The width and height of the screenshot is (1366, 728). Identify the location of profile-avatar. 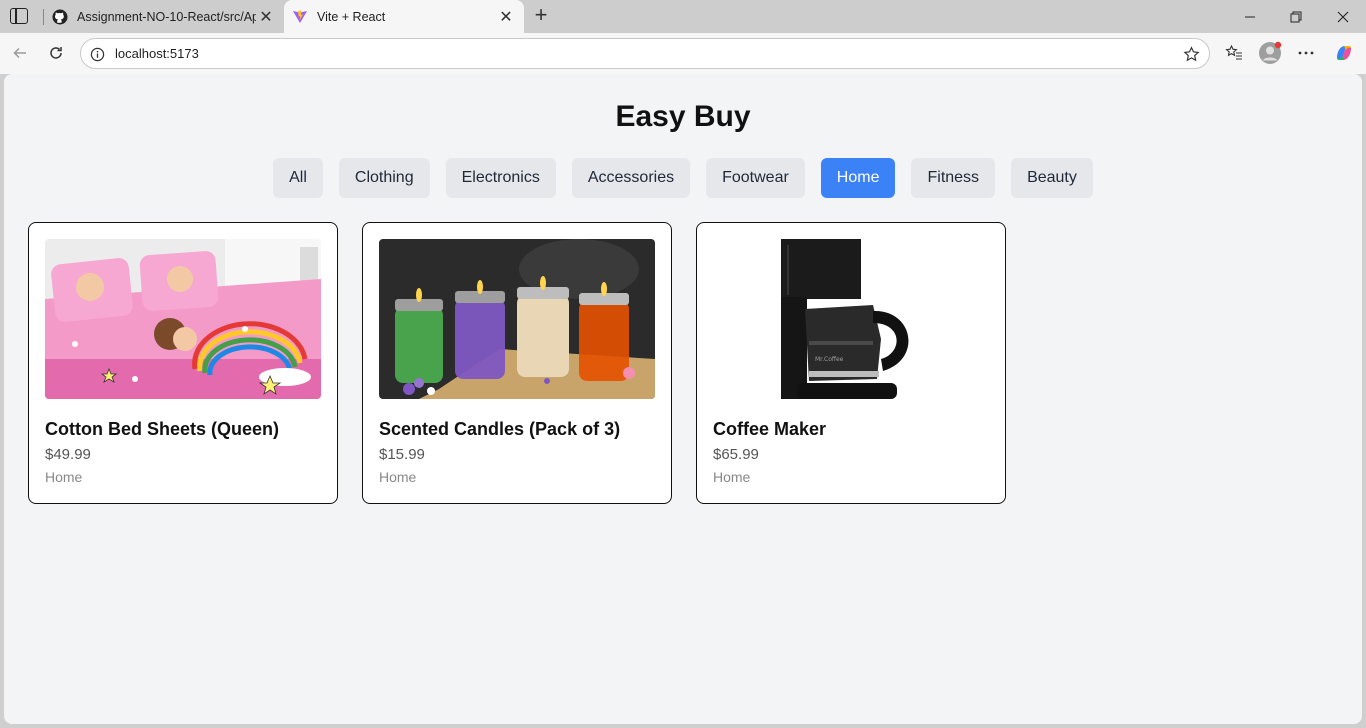
(1270, 53).